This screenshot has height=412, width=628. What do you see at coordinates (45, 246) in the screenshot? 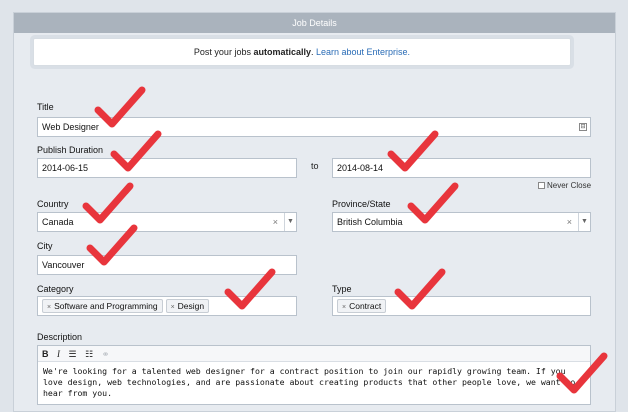
I see `city-label: City` at bounding box center [45, 246].